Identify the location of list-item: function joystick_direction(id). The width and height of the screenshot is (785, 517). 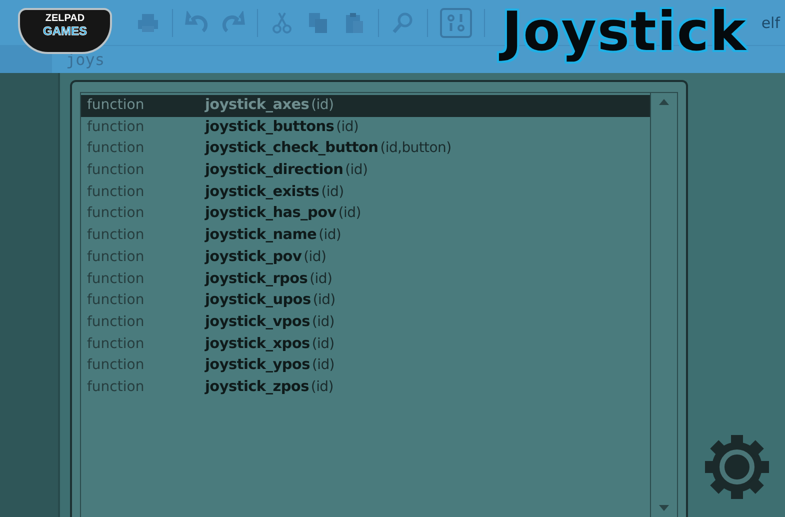
(365, 171).